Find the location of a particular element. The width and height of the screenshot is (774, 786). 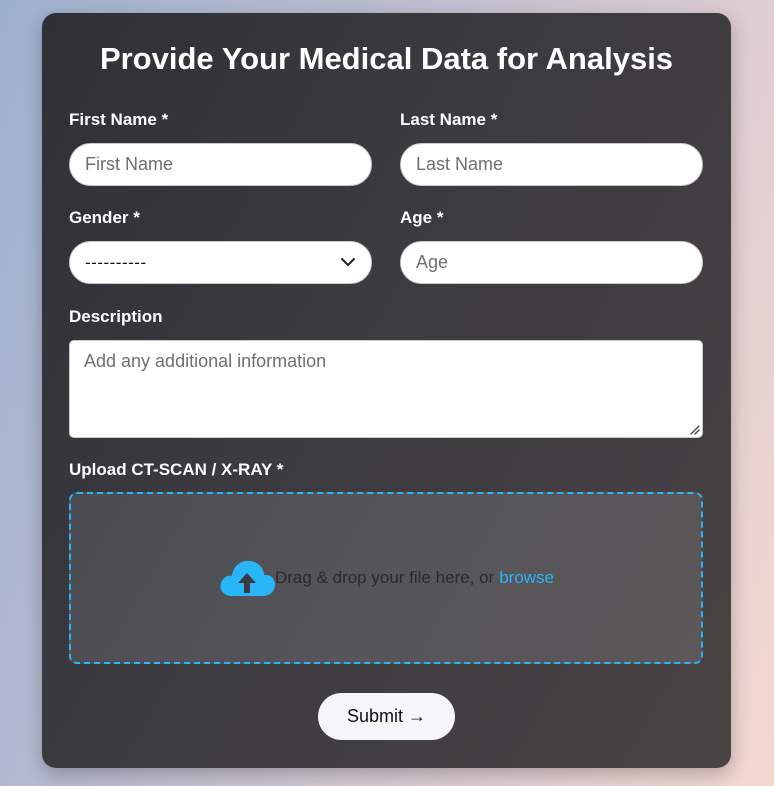

gender-select: ---------- is located at coordinates (220, 262).